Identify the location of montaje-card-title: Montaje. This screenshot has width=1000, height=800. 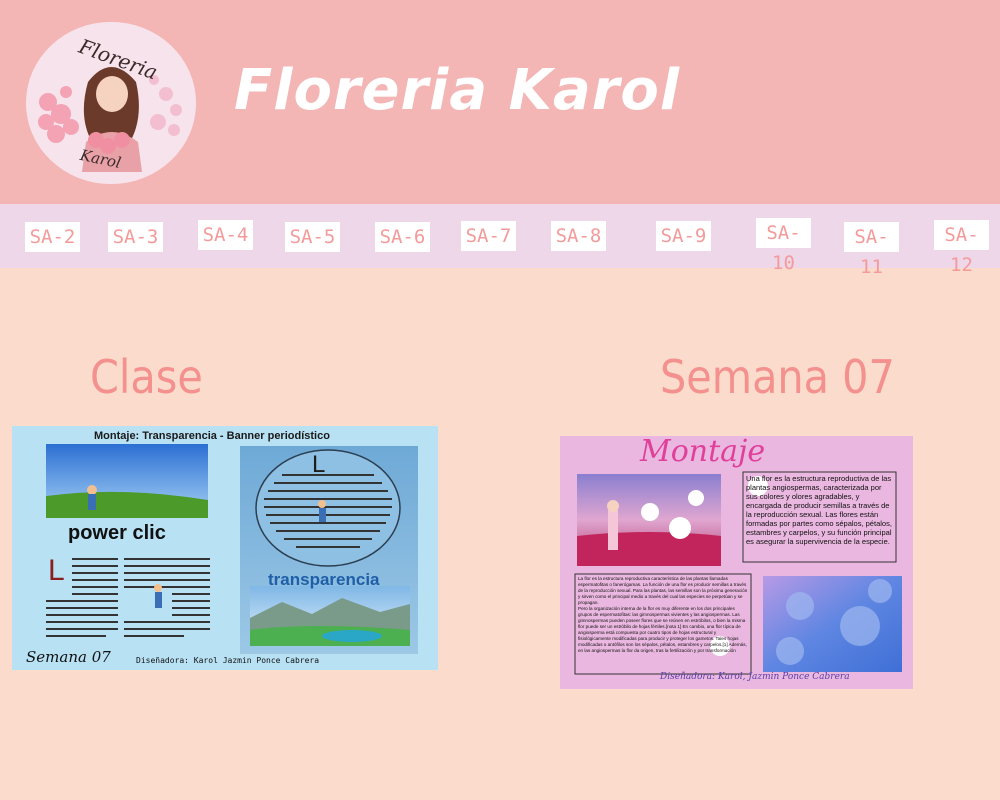
(703, 452).